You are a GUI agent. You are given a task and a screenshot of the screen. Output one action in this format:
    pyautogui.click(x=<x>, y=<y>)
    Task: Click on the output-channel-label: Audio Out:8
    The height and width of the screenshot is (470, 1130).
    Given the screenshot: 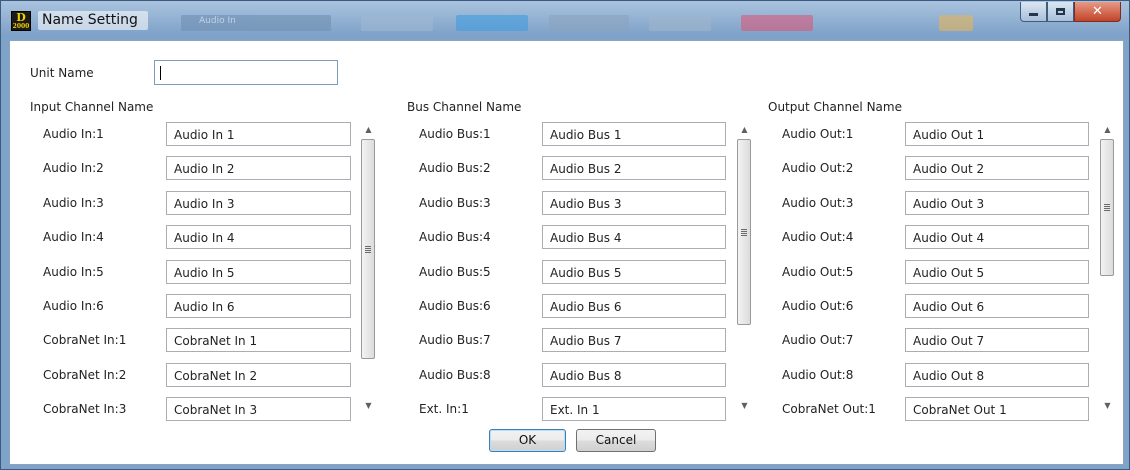 What is the action you would take?
    pyautogui.click(x=818, y=374)
    